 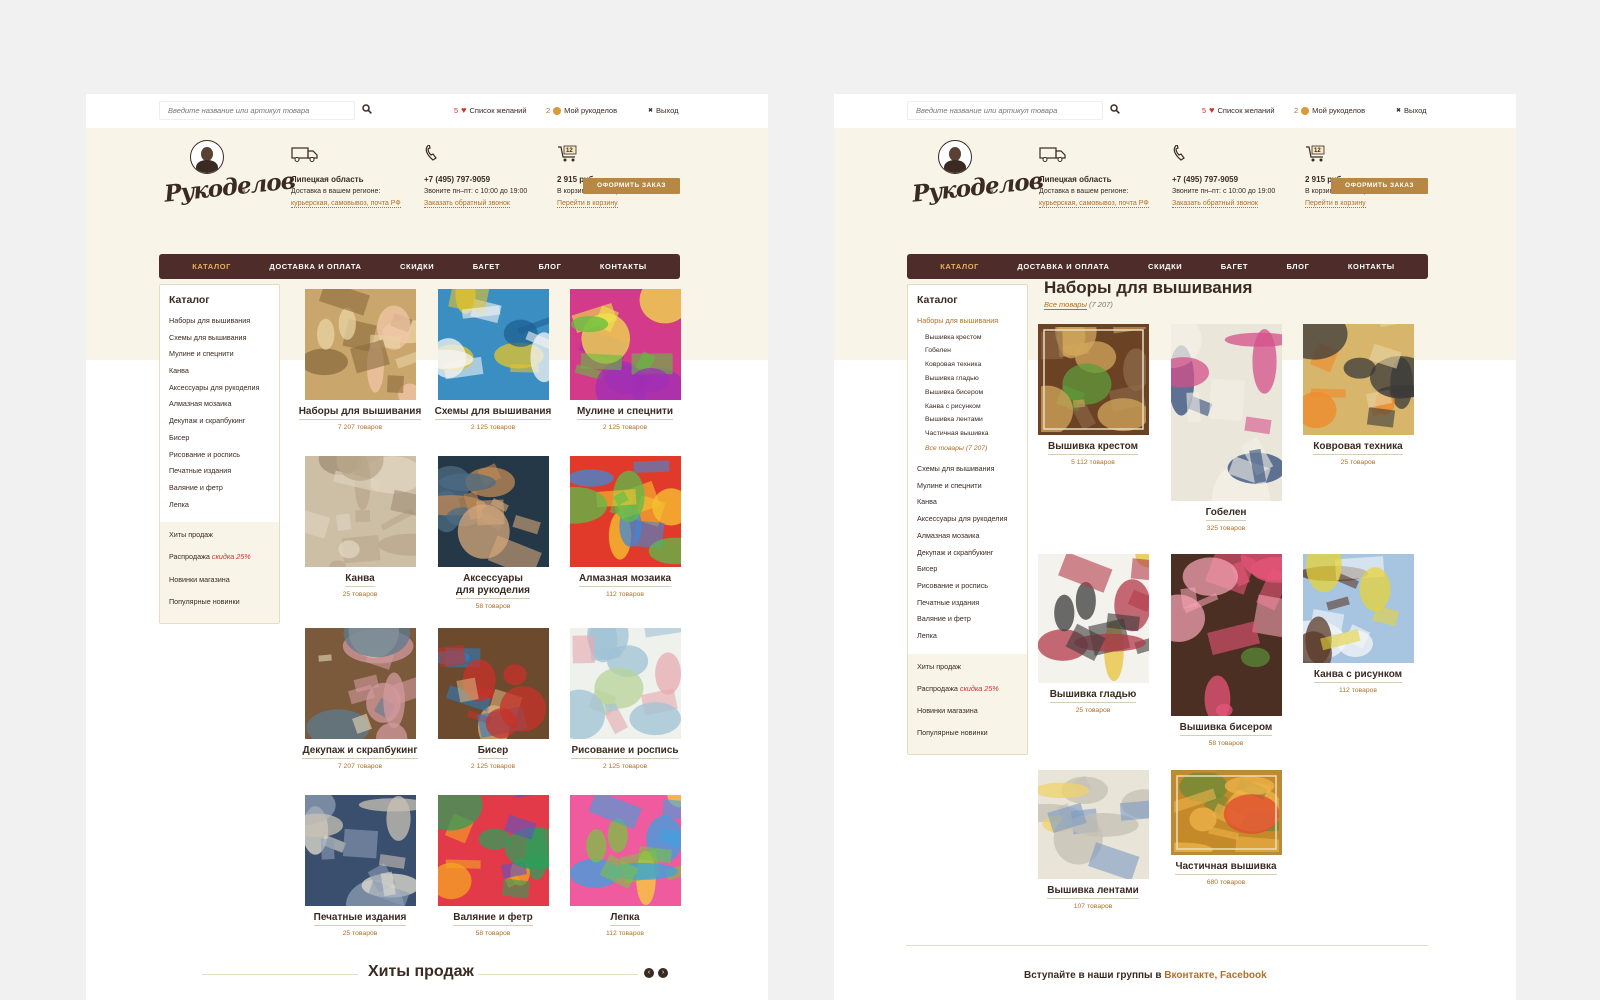 I want to click on subcategory-card: Ковровая техника 25 товаров, so click(x=1358, y=395).